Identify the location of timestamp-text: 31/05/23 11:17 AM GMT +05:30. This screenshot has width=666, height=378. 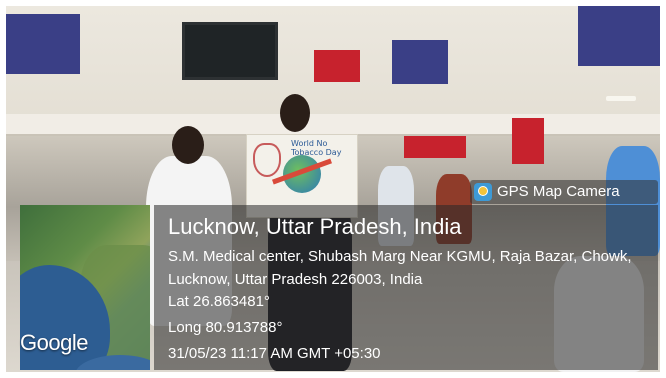
(274, 353).